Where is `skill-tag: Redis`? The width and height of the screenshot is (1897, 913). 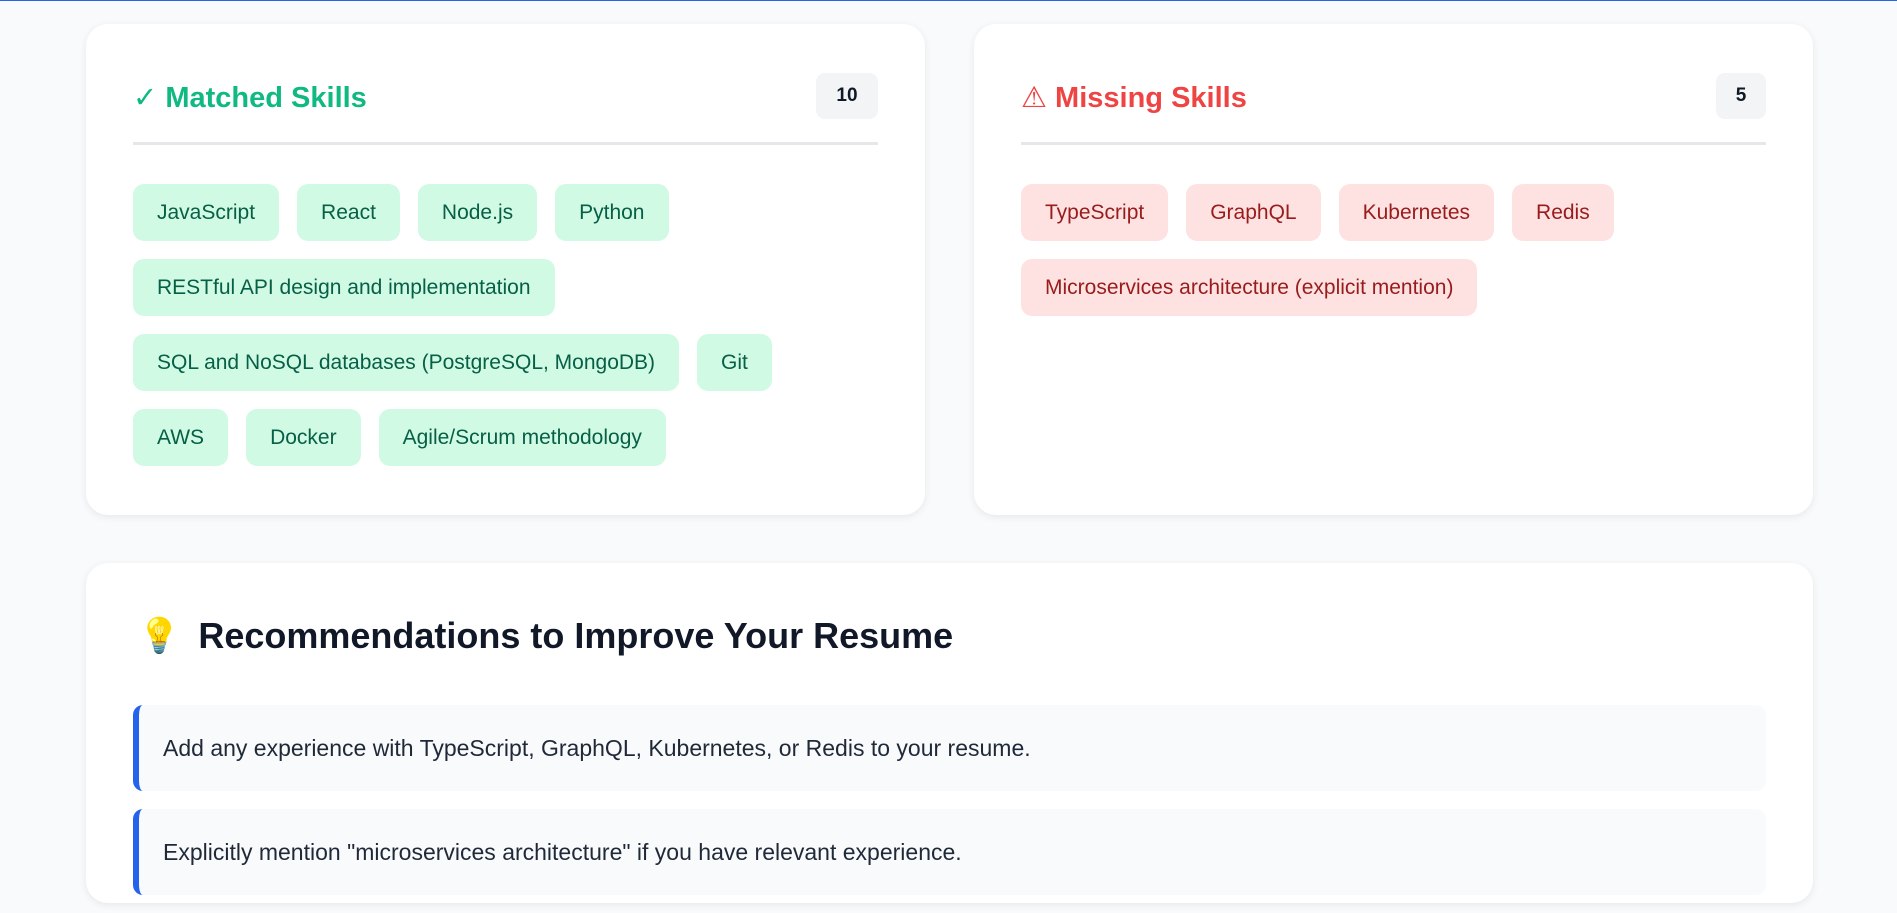 skill-tag: Redis is located at coordinates (1563, 212).